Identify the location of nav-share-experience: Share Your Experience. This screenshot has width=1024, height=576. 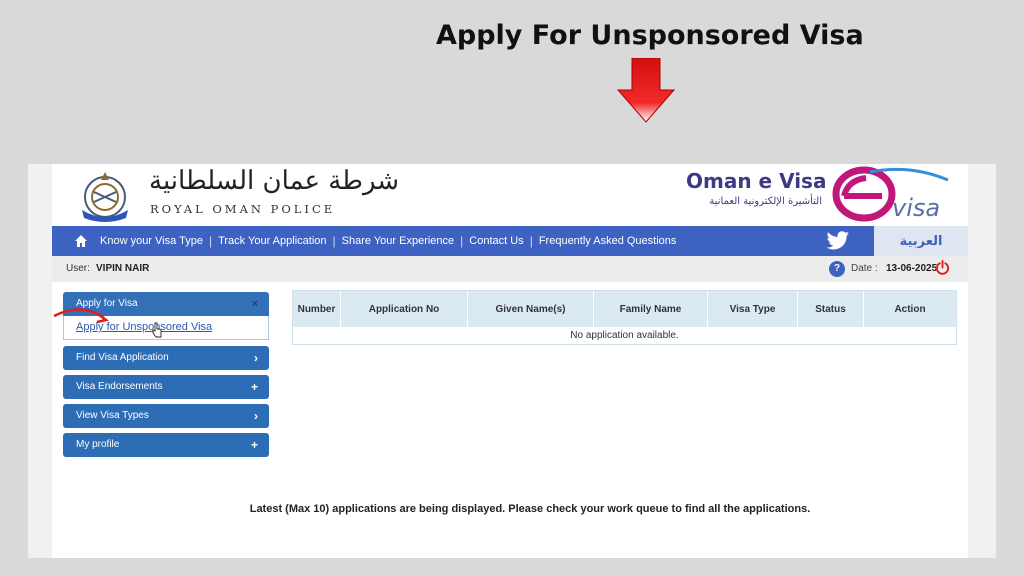
(398, 241).